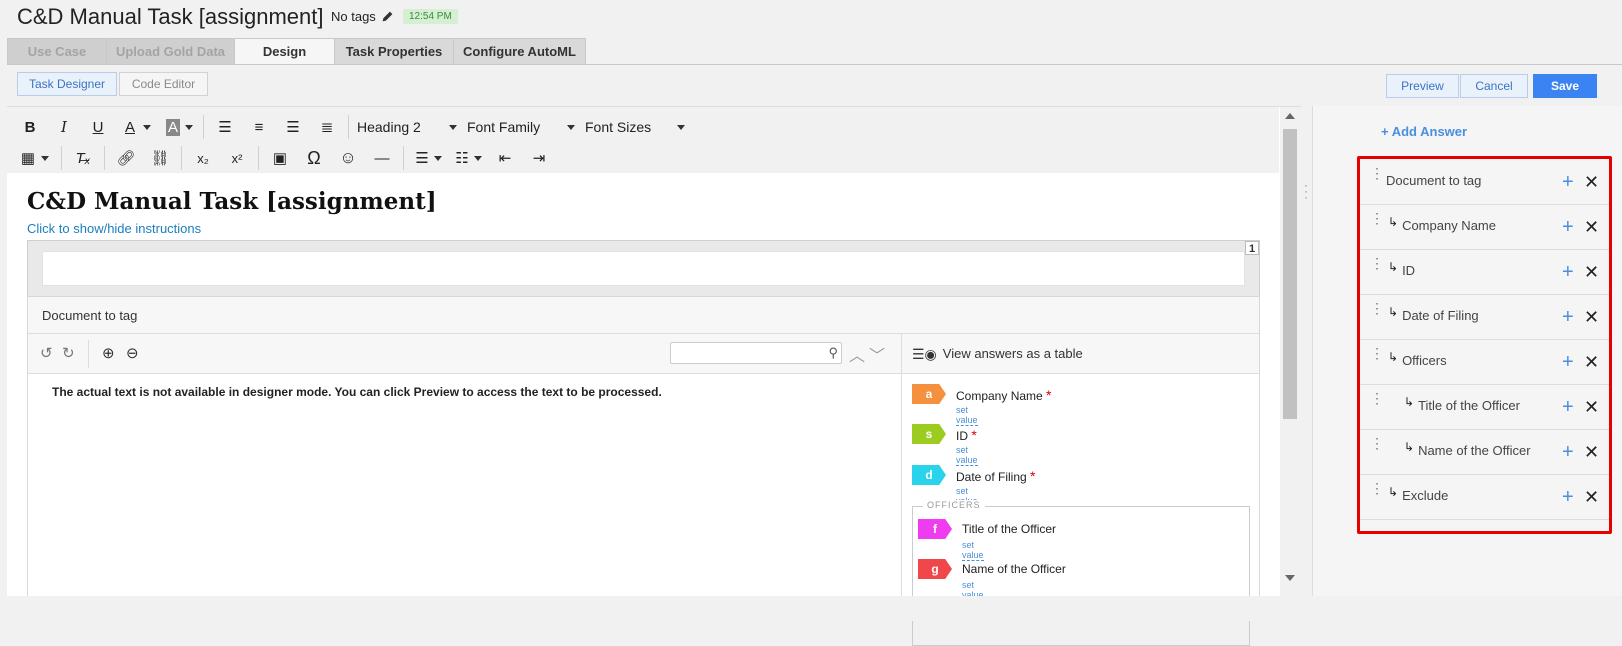 The height and width of the screenshot is (646, 1622). Describe the element at coordinates (879, 356) in the screenshot. I see `chevron-down-icon: ﹀` at that location.